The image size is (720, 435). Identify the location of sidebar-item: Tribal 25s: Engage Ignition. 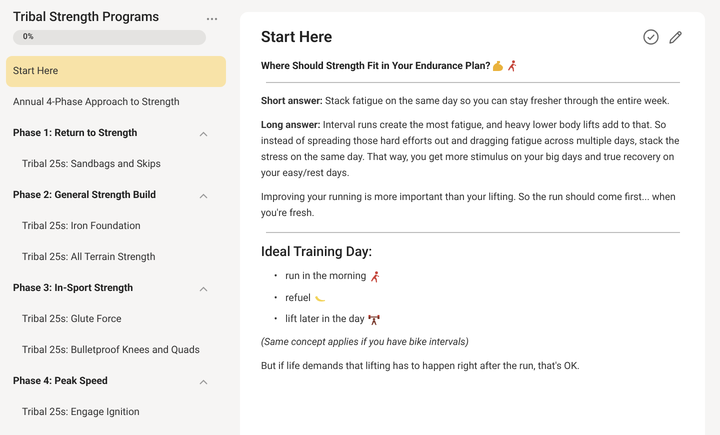
(116, 412).